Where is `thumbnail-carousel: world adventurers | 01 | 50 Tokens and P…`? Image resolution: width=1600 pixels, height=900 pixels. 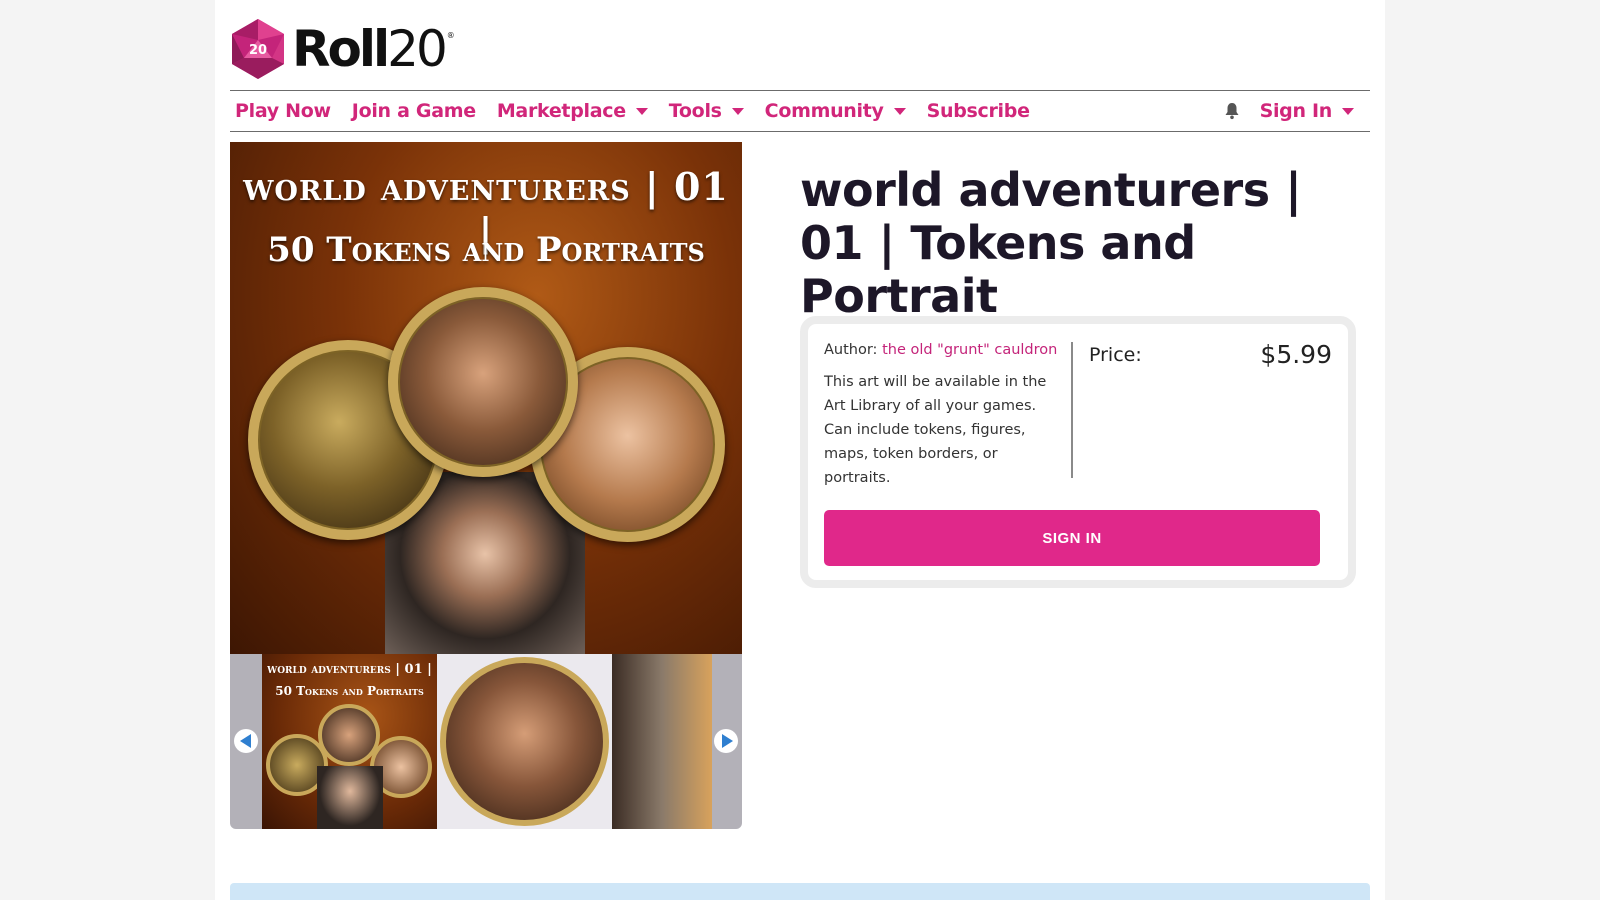
thumbnail-carousel: world adventurers | 01 | 50 Tokens and P… is located at coordinates (486, 741).